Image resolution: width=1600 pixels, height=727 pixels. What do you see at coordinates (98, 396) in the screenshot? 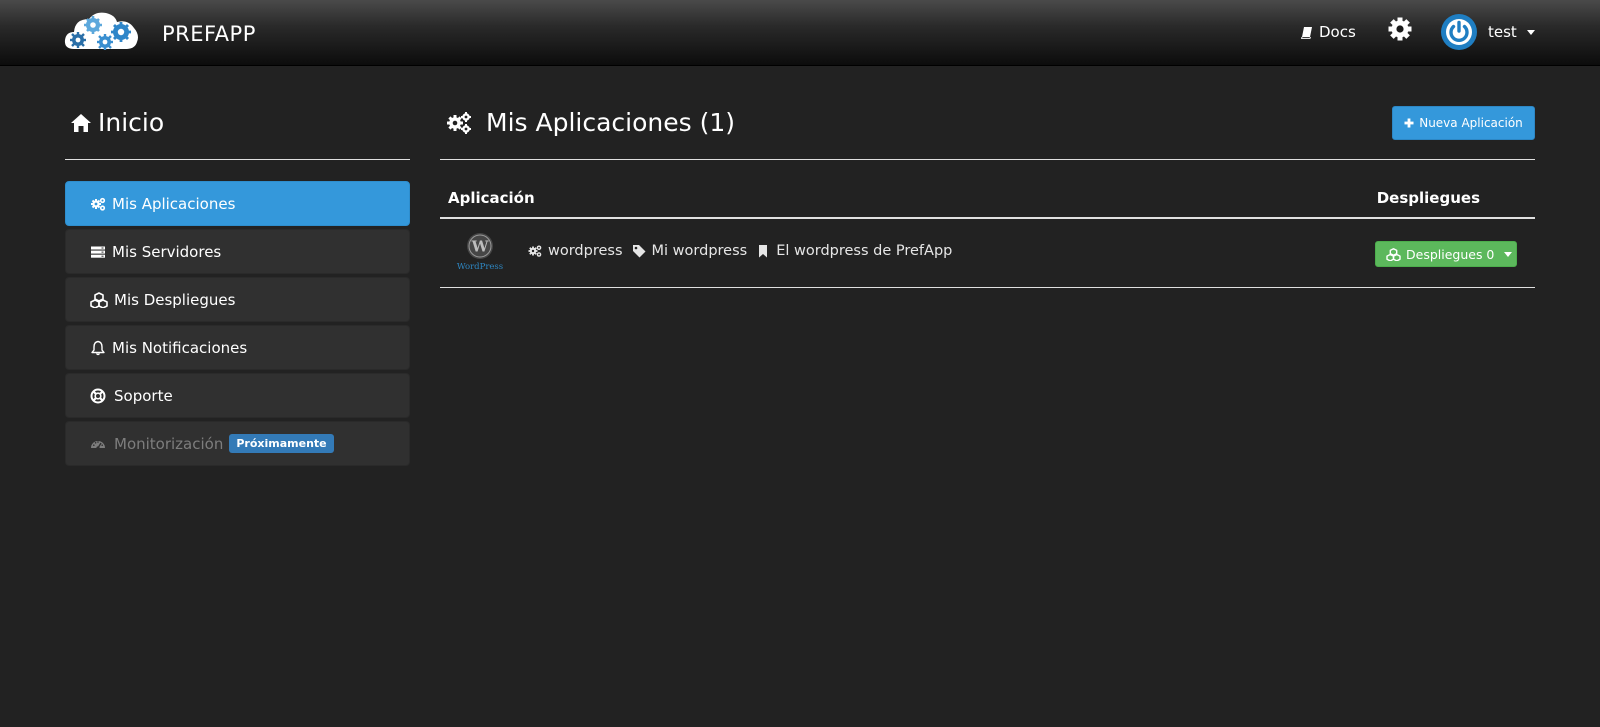
I see `life-ring-icon` at bounding box center [98, 396].